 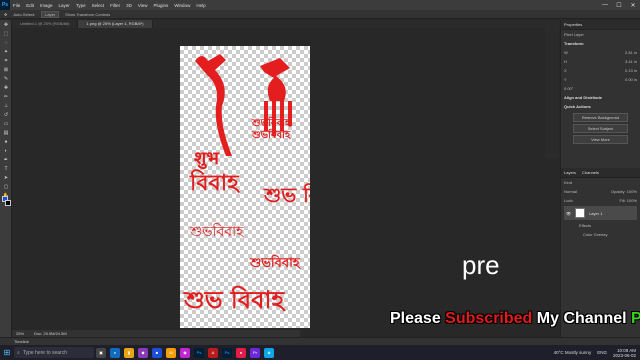 What do you see at coordinates (602, 352) in the screenshot?
I see `language-indicator: ENG` at bounding box center [602, 352].